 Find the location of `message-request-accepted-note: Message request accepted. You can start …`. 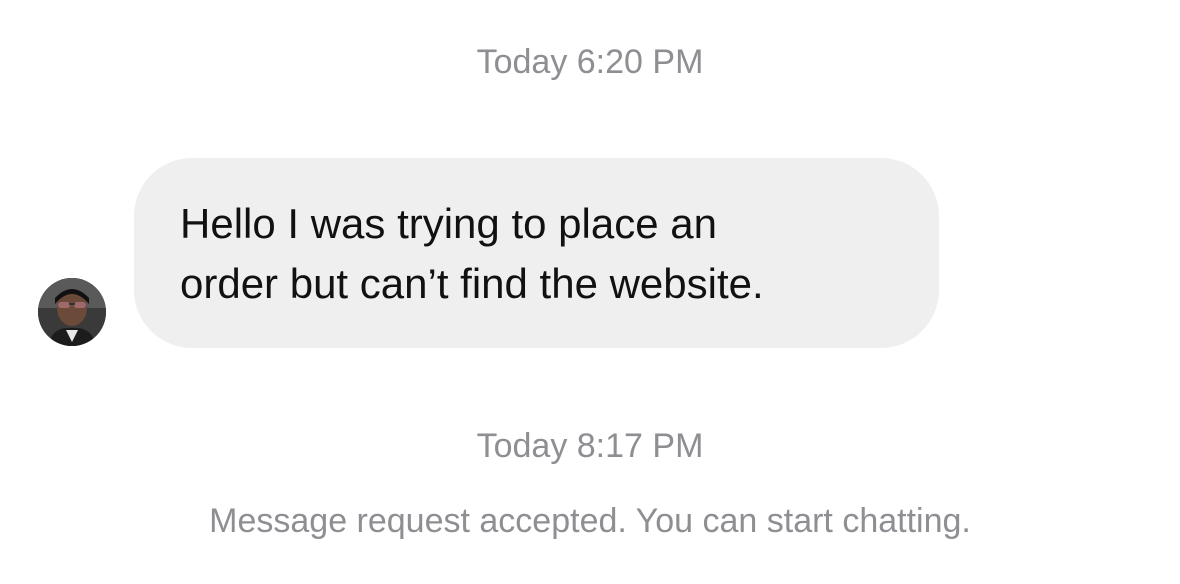

message-request-accepted-note: Message request accepted. You can start … is located at coordinates (590, 521).